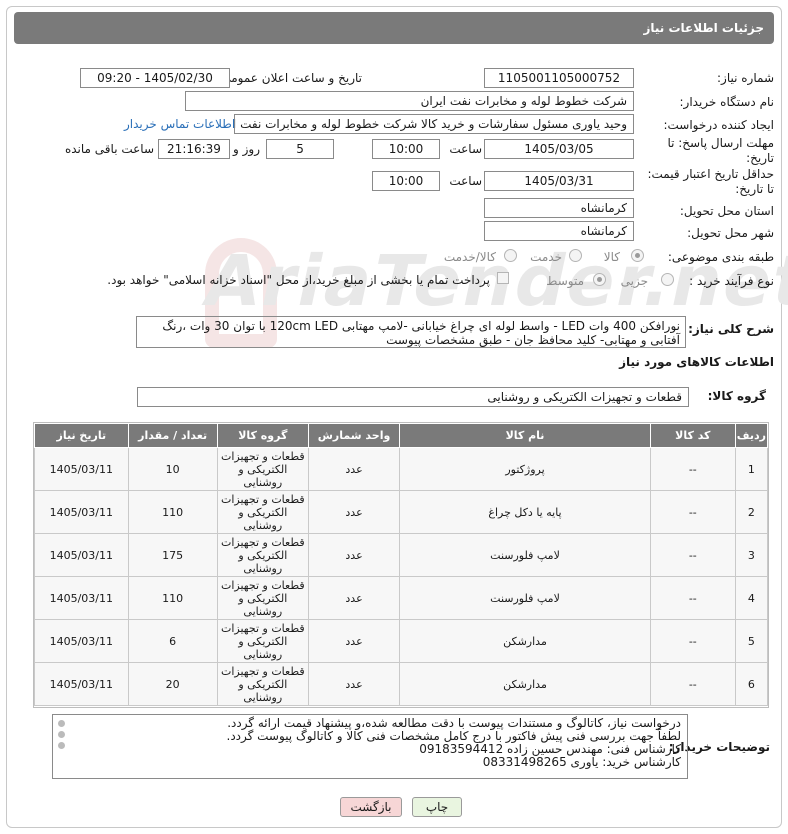 This screenshot has width=788, height=834. What do you see at coordinates (751, 598) in the screenshot?
I see `cell-index: 4` at bounding box center [751, 598].